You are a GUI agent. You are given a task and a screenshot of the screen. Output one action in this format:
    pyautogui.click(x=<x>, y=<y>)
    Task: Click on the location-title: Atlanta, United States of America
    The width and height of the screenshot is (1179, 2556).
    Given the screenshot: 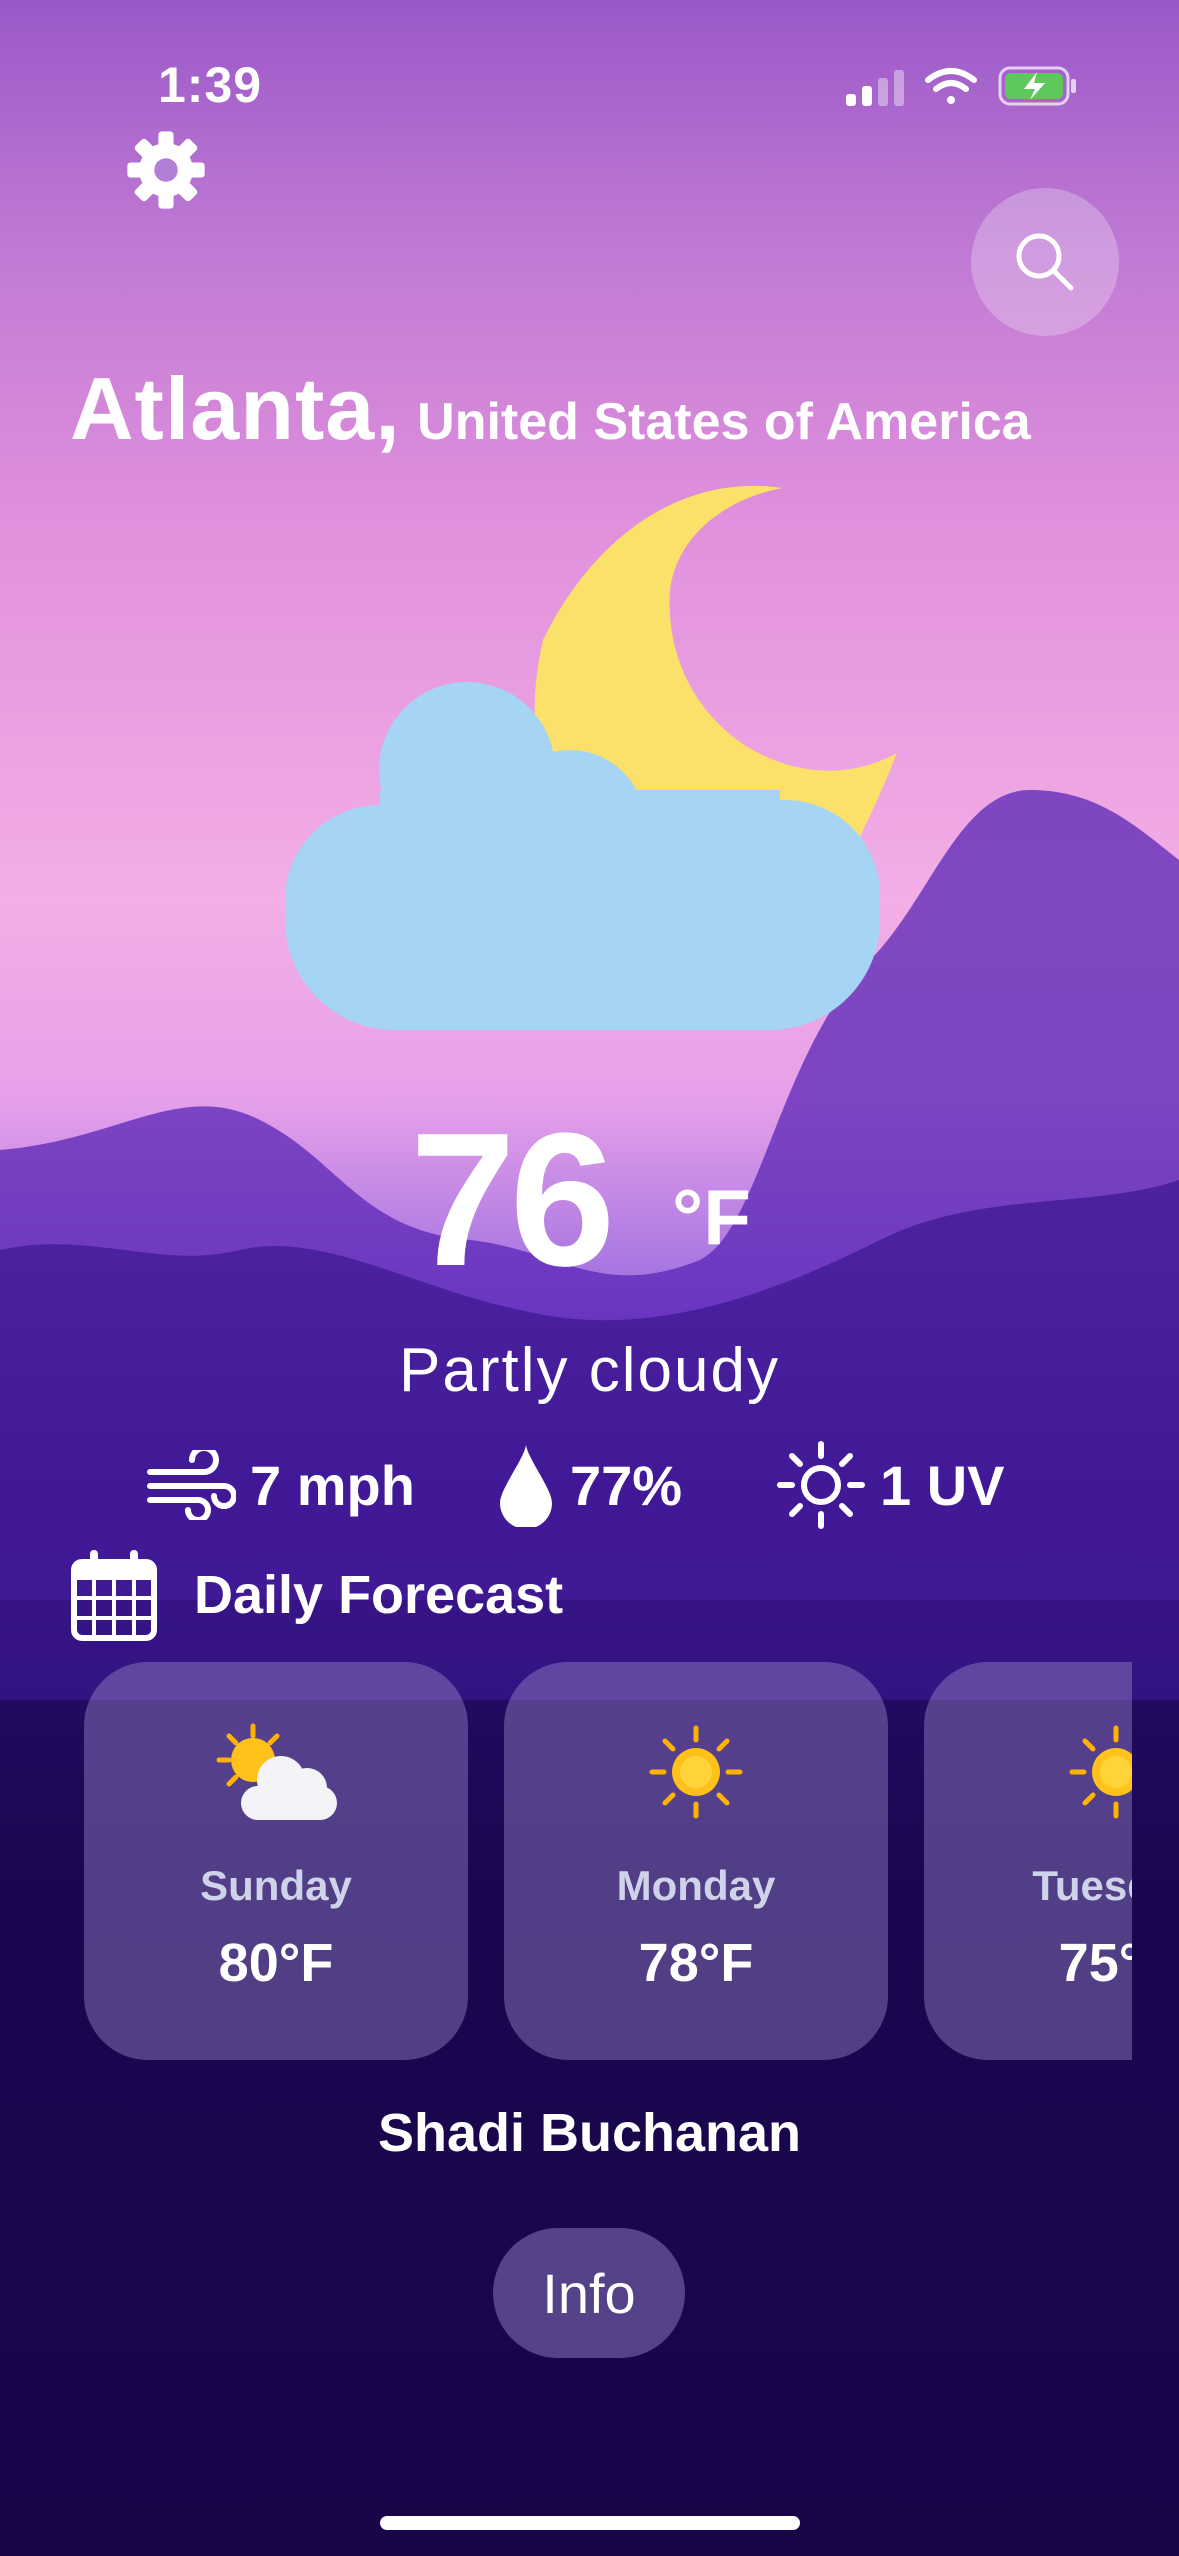 What is the action you would take?
    pyautogui.click(x=550, y=409)
    